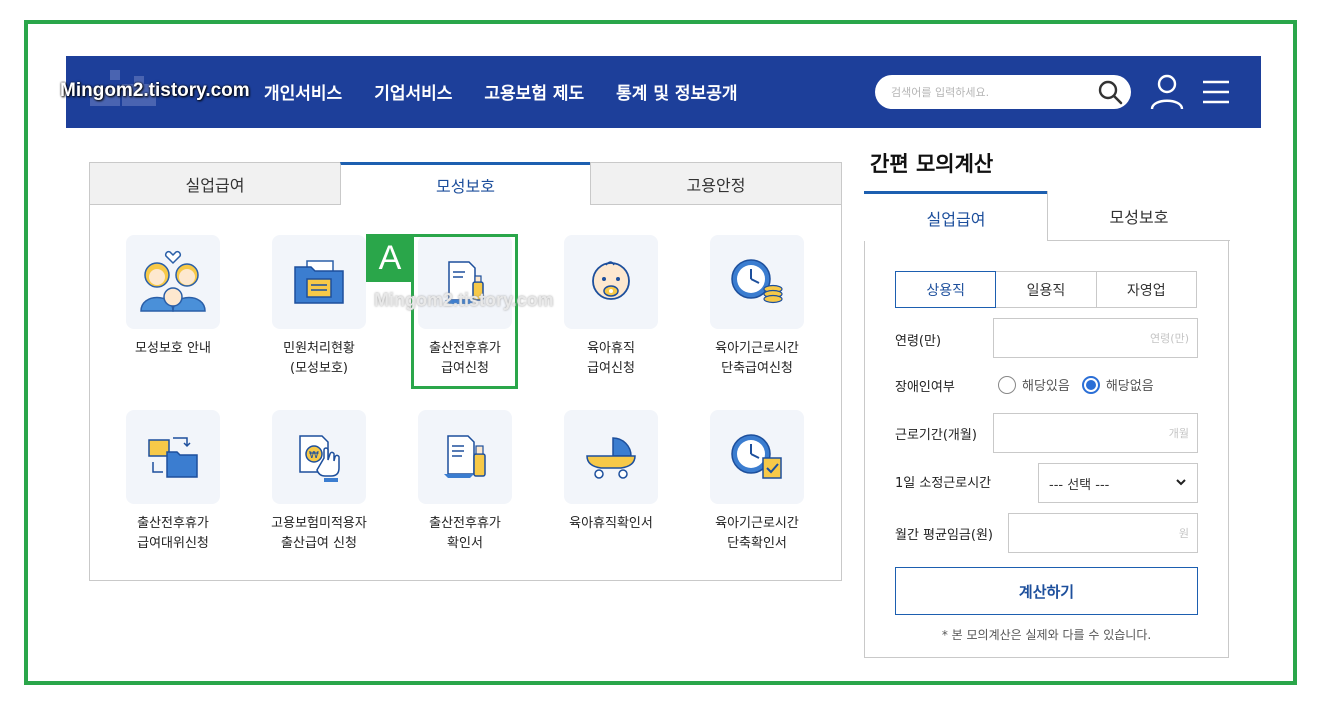 The height and width of the screenshot is (707, 1326). Describe the element at coordinates (173, 348) in the screenshot. I see `service-label: 모성보호 안내` at that location.